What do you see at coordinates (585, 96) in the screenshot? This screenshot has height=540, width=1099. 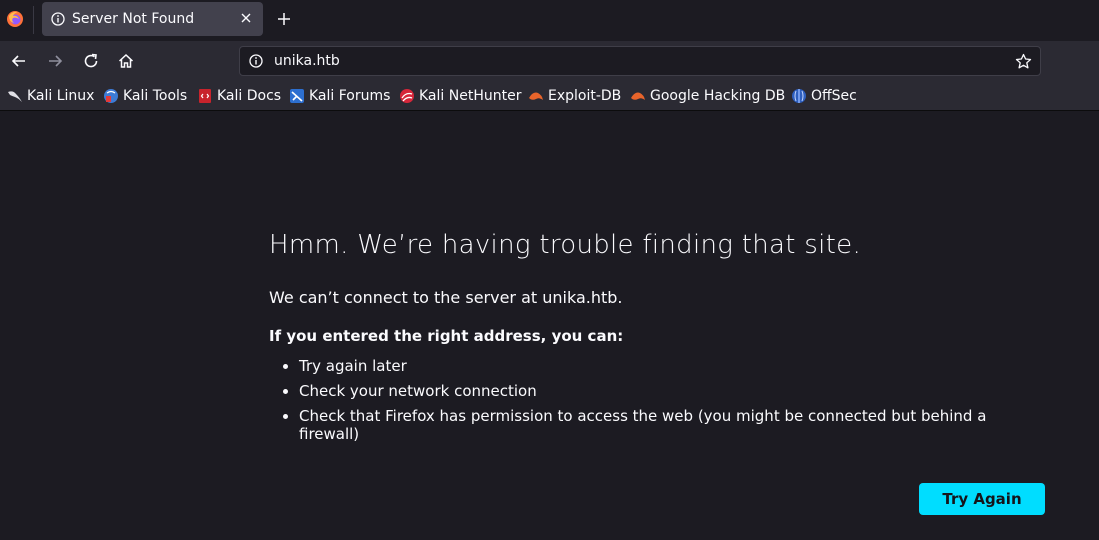 I see `bookmark-label: Exploit-DB` at bounding box center [585, 96].